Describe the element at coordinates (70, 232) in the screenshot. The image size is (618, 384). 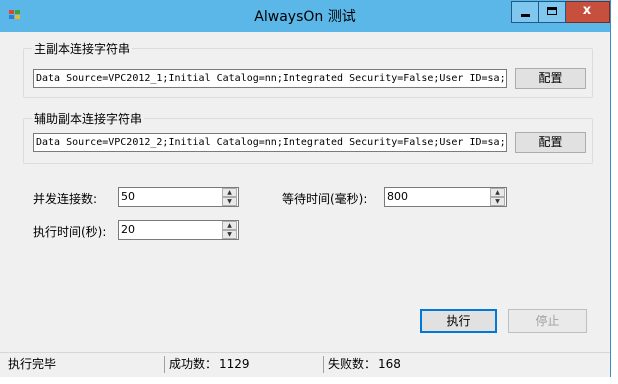
I see `duration-label: 执行时间(秒):` at that location.